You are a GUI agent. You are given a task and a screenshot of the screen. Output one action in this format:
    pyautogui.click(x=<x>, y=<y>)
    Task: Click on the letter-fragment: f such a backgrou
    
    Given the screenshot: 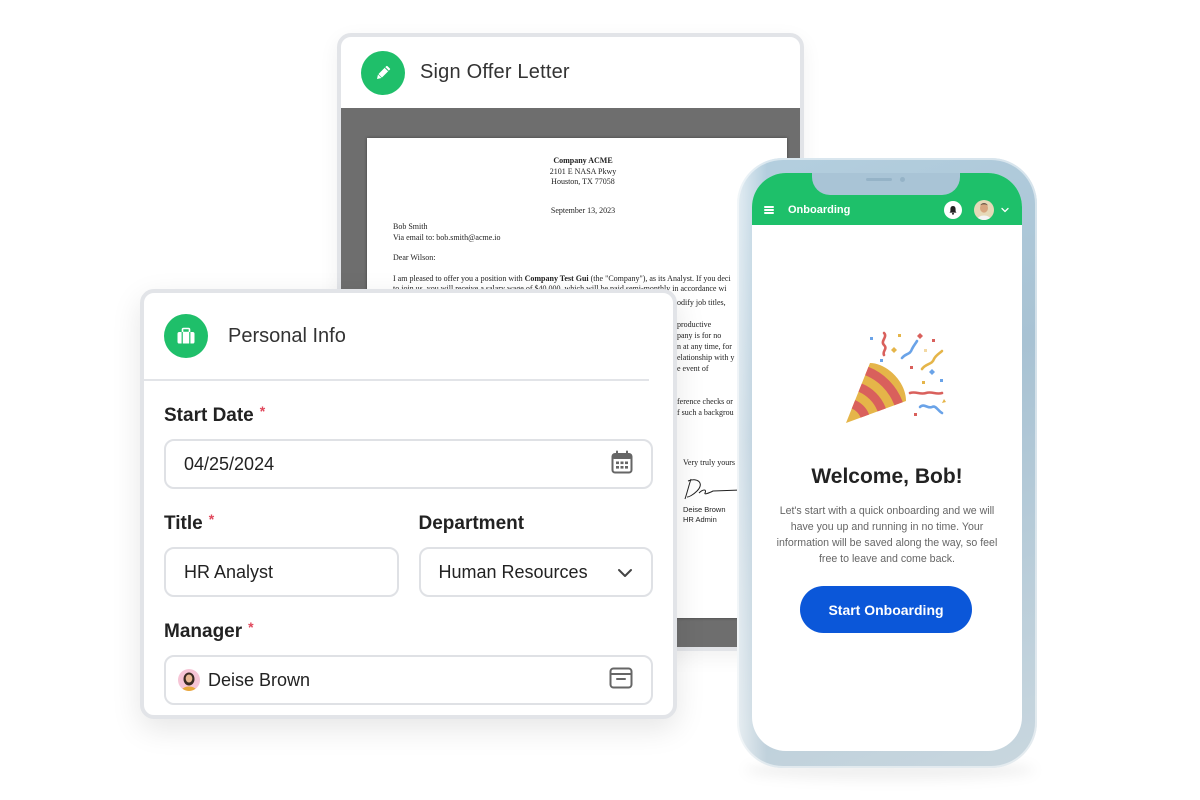 What is the action you would take?
    pyautogui.click(x=705, y=412)
    